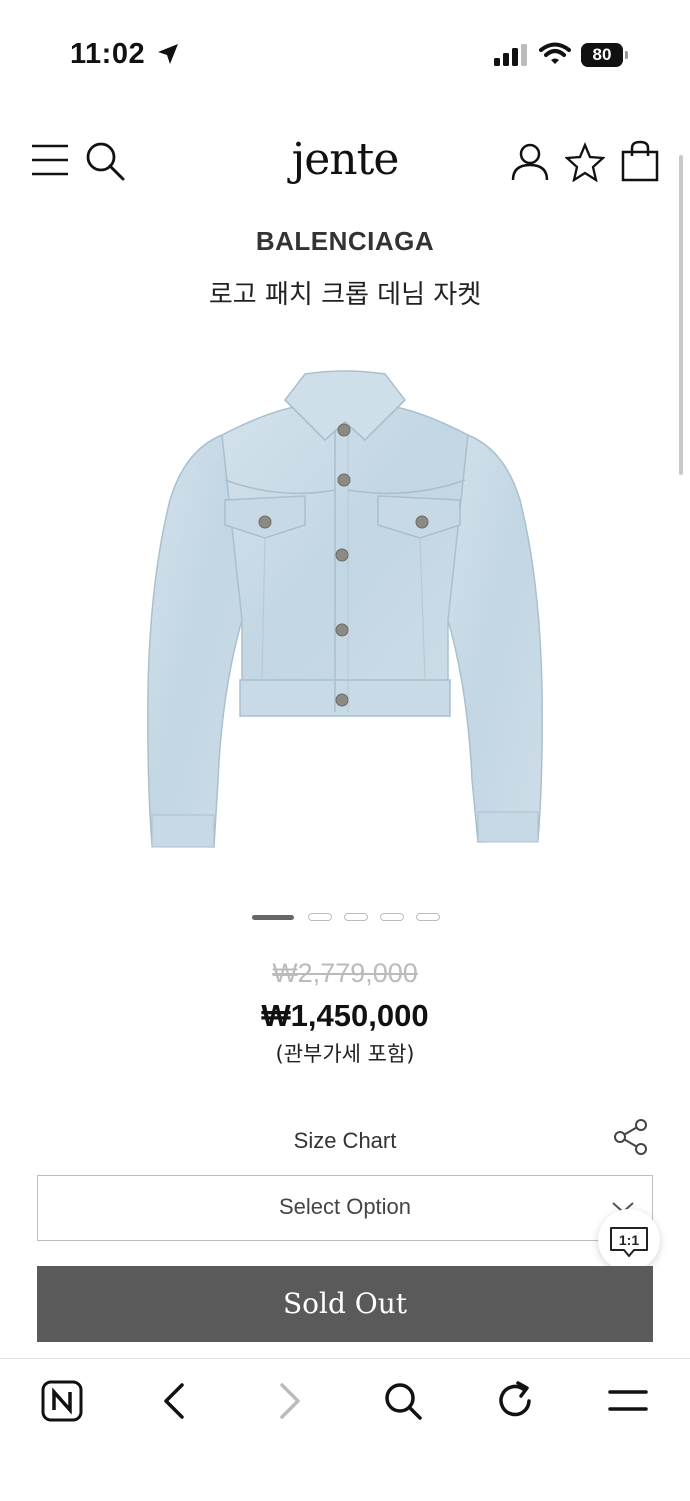 This screenshot has width=690, height=1501. Describe the element at coordinates (681, 315) in the screenshot. I see `page-scrollbar` at that location.